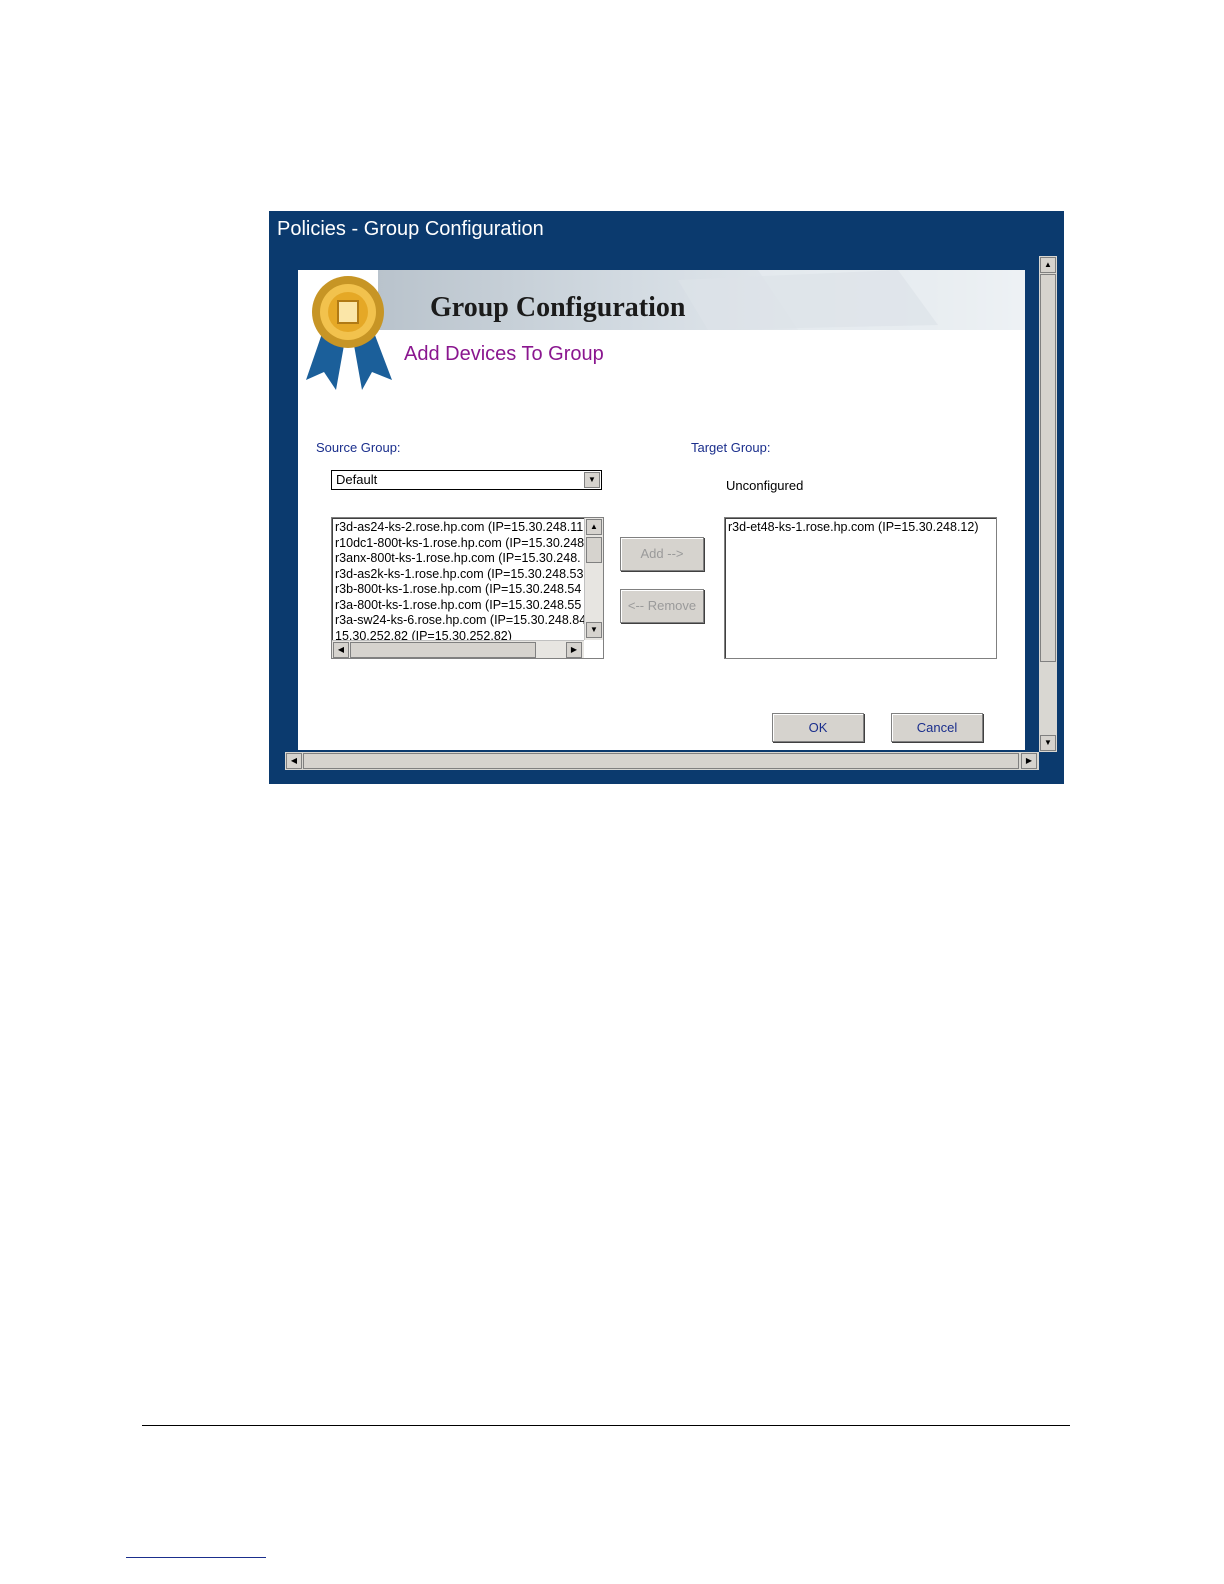 This screenshot has width=1224, height=1584. What do you see at coordinates (349, 333) in the screenshot?
I see `award-ribbon-icon` at bounding box center [349, 333].